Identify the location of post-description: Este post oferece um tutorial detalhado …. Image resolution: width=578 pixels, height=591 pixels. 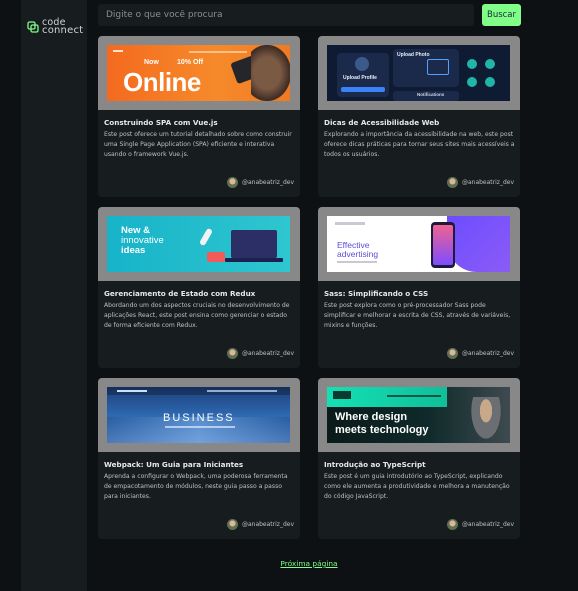
(198, 144).